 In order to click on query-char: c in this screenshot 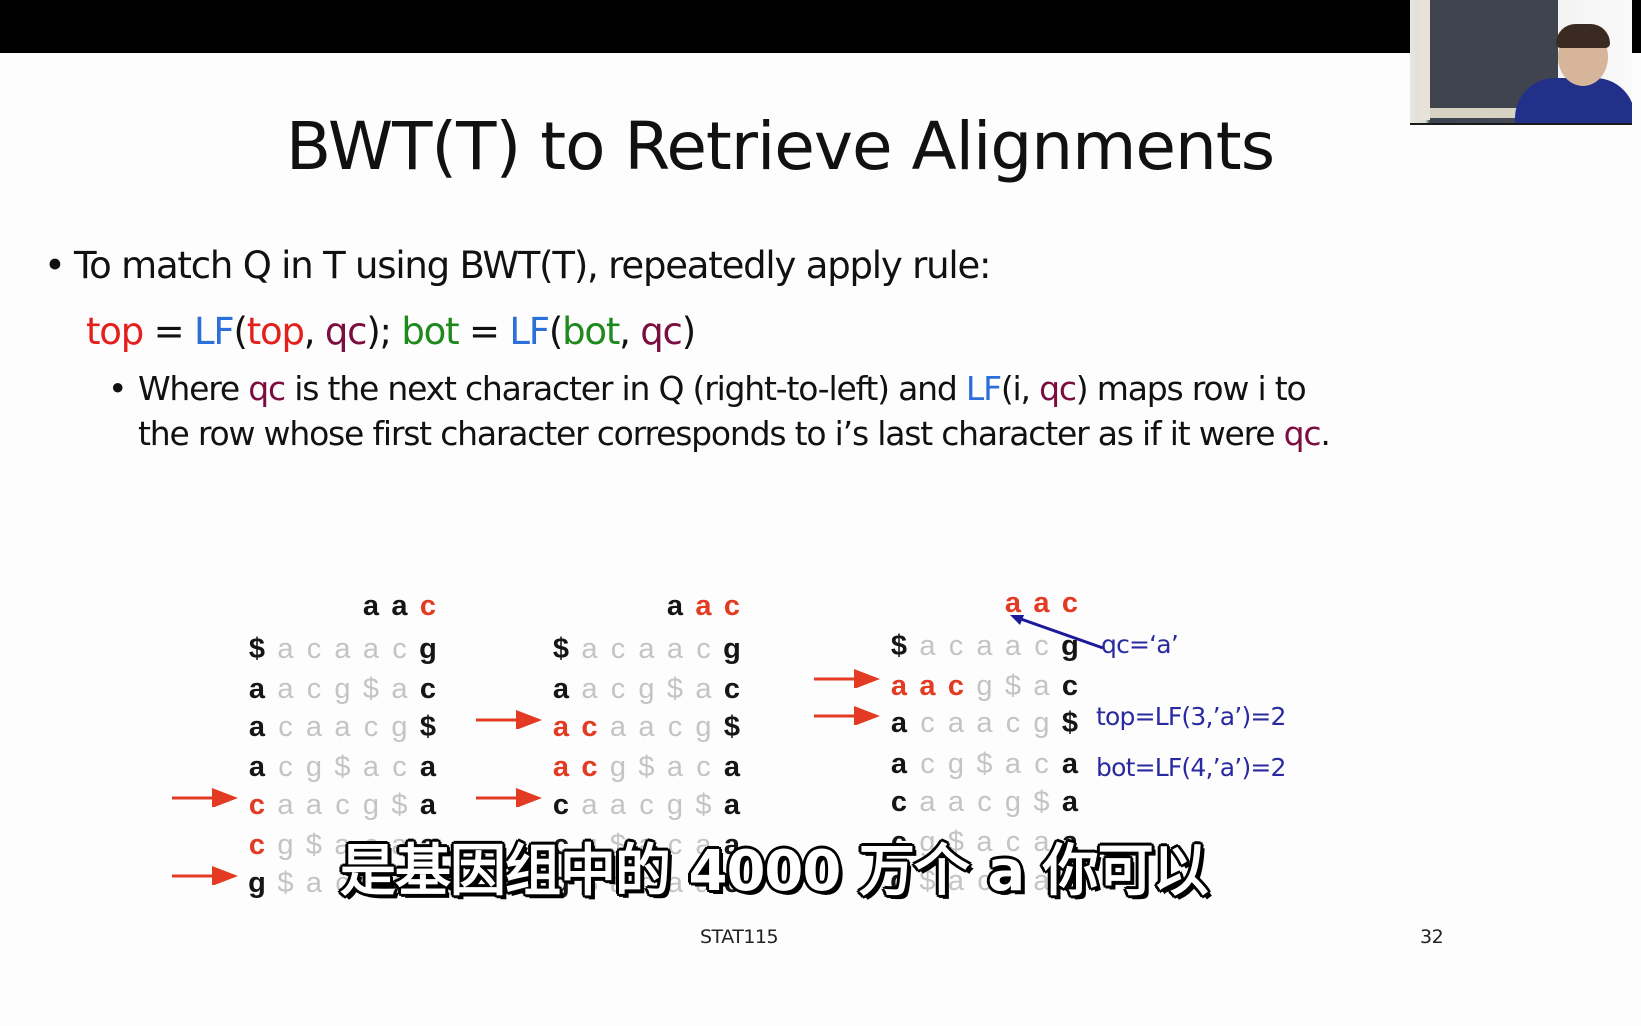, I will do `click(428, 606)`.